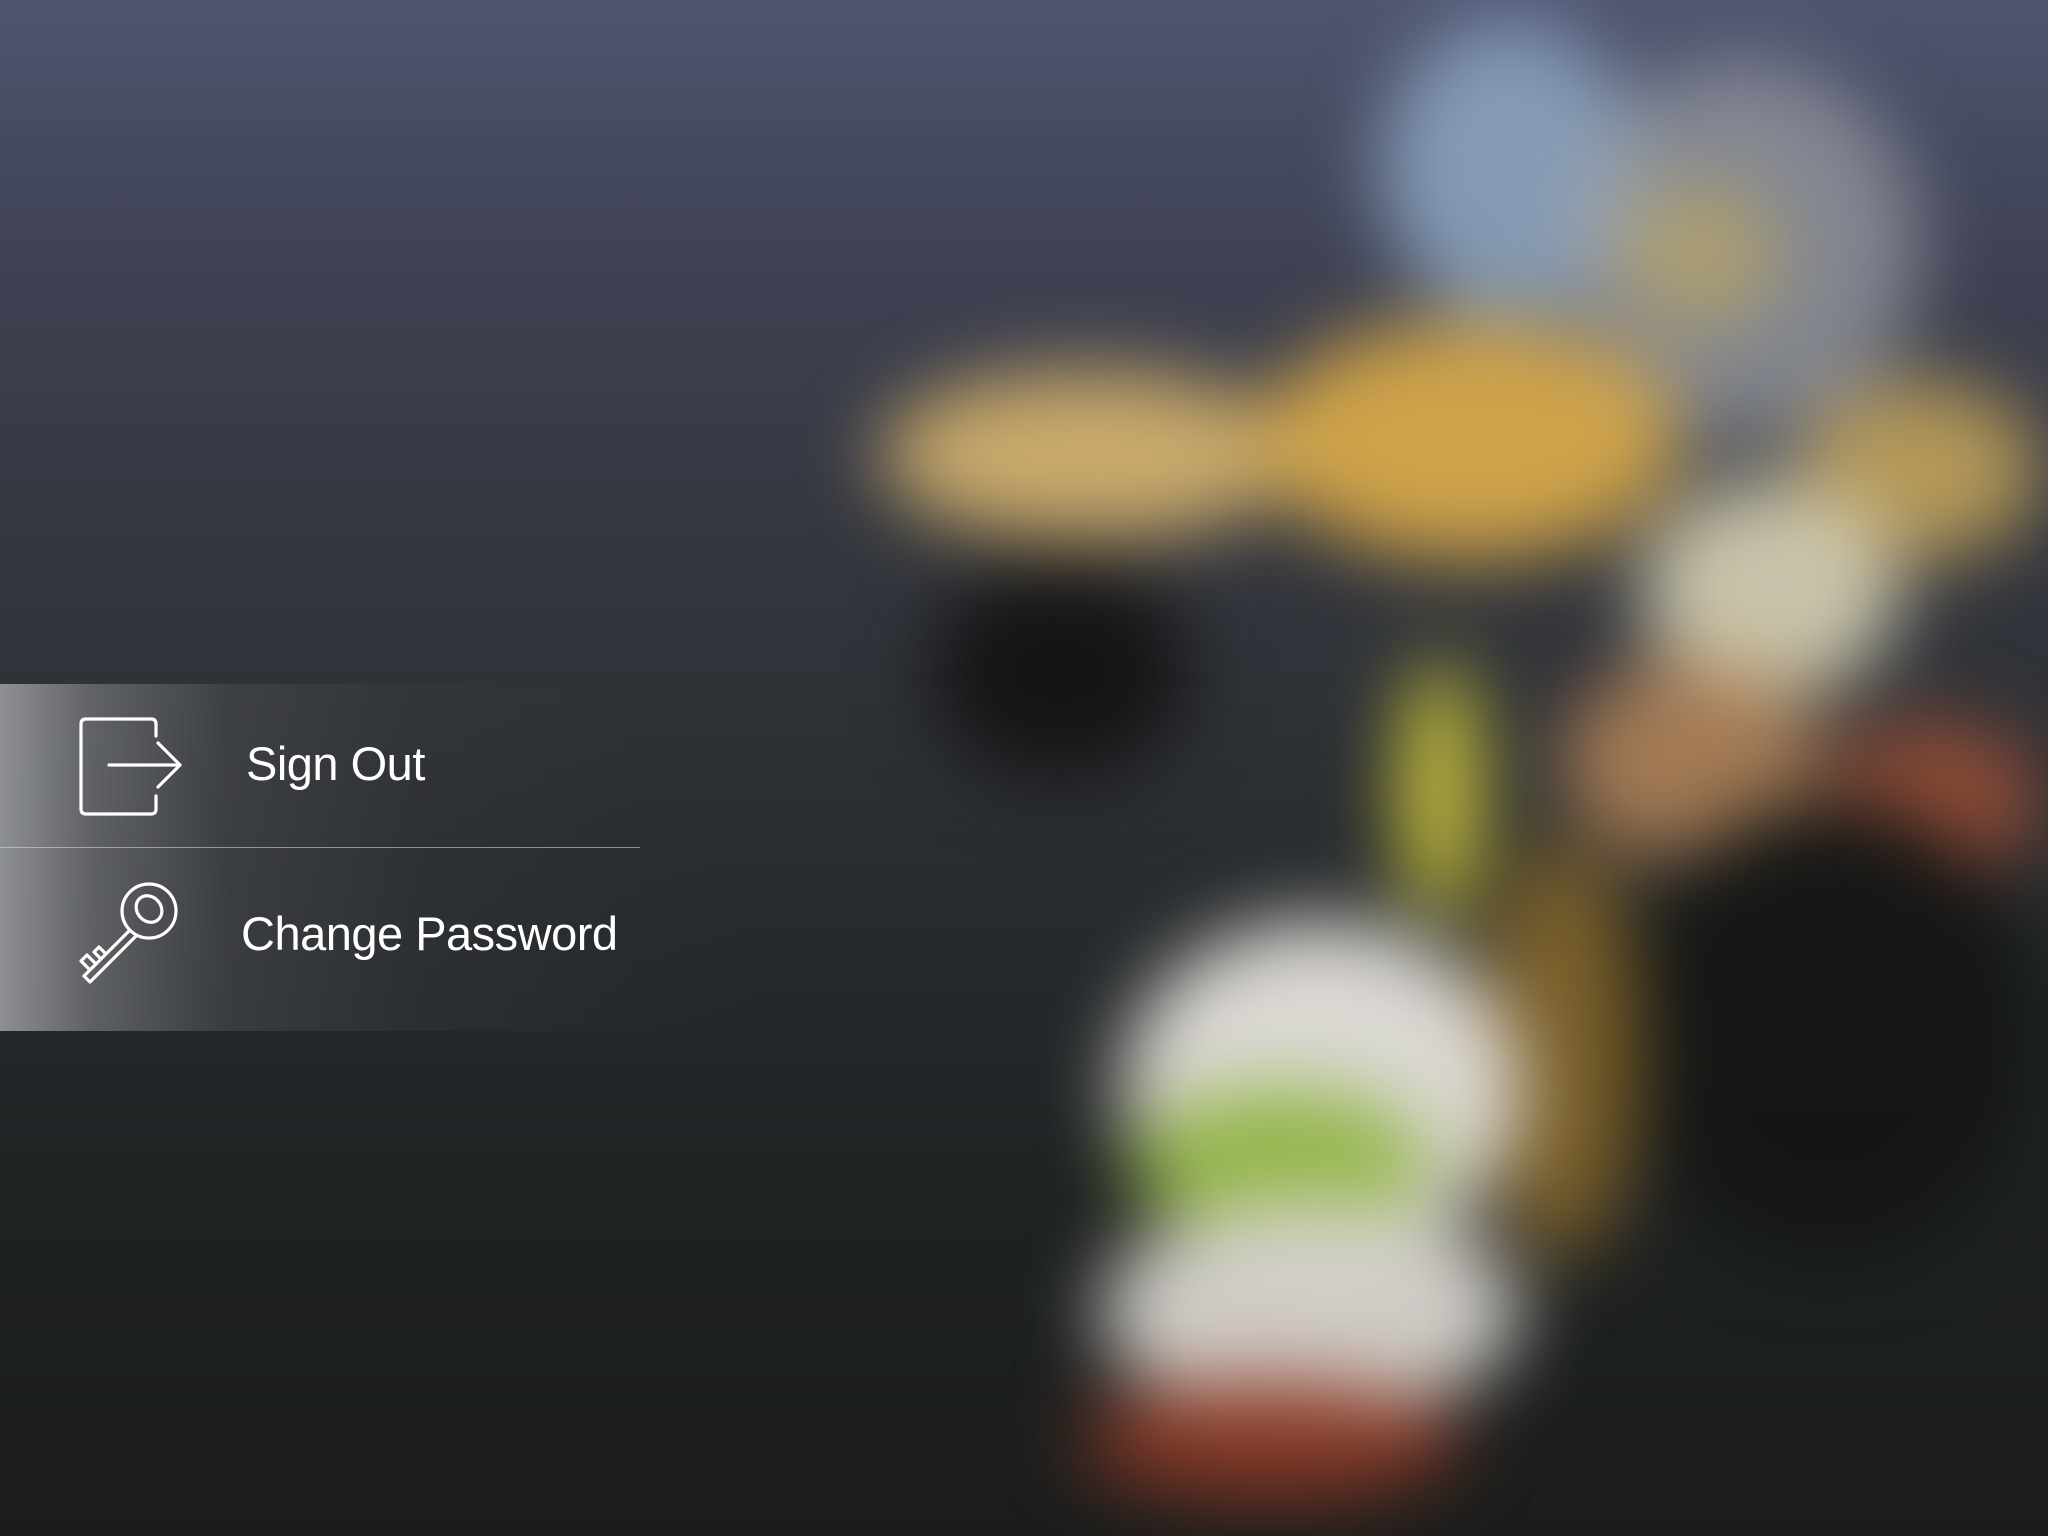 Image resolution: width=2048 pixels, height=1536 pixels. I want to click on sign-out-button: Sign Out, so click(320, 765).